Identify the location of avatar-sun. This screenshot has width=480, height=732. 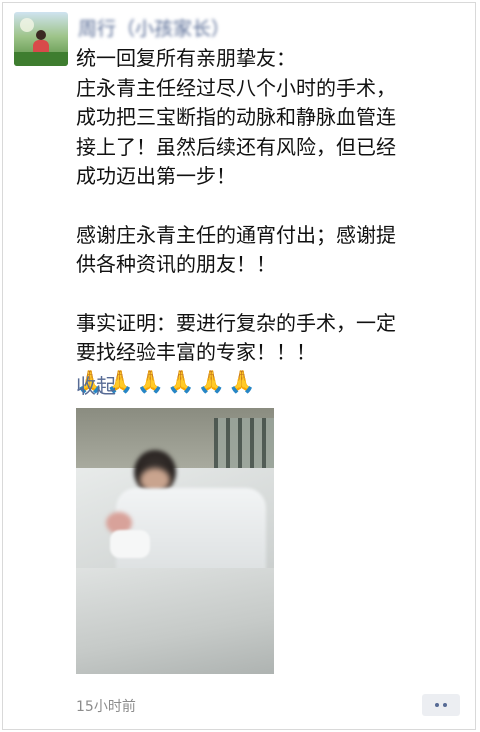
(27, 25).